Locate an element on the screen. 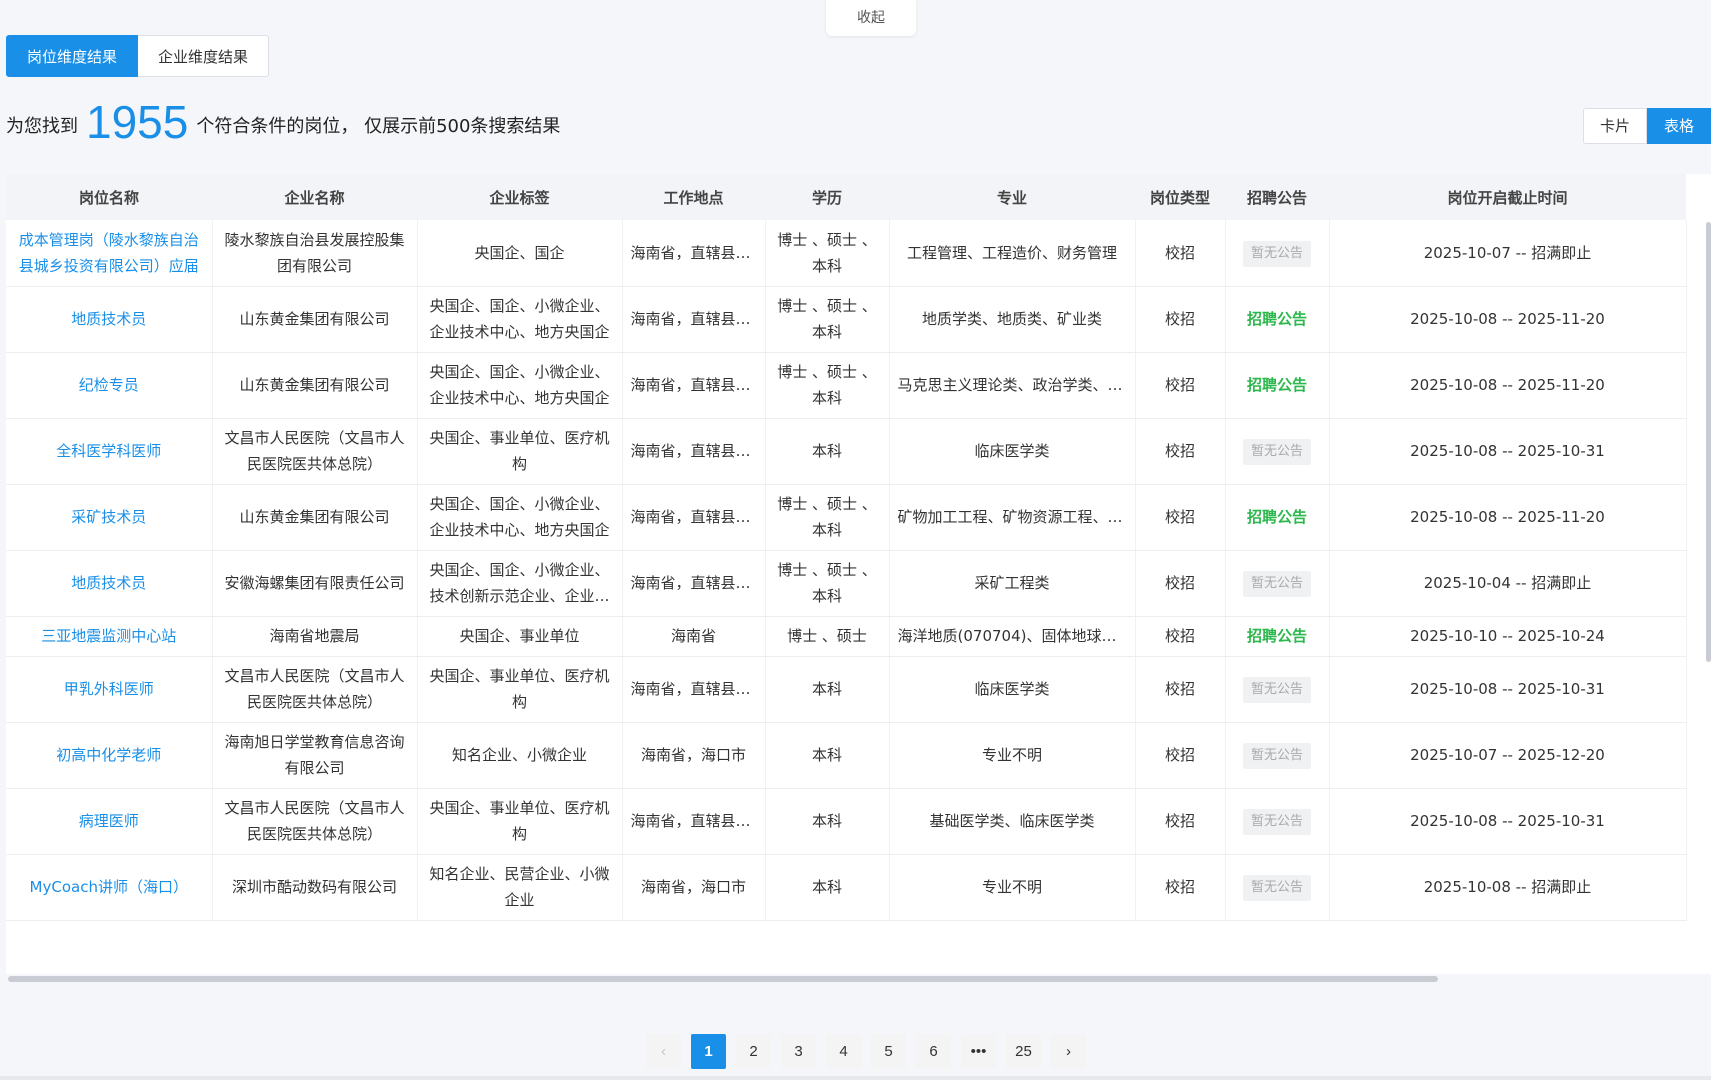 This screenshot has width=1711, height=1080. tab-position-dimension: 岗位维度结果 is located at coordinates (72, 56).